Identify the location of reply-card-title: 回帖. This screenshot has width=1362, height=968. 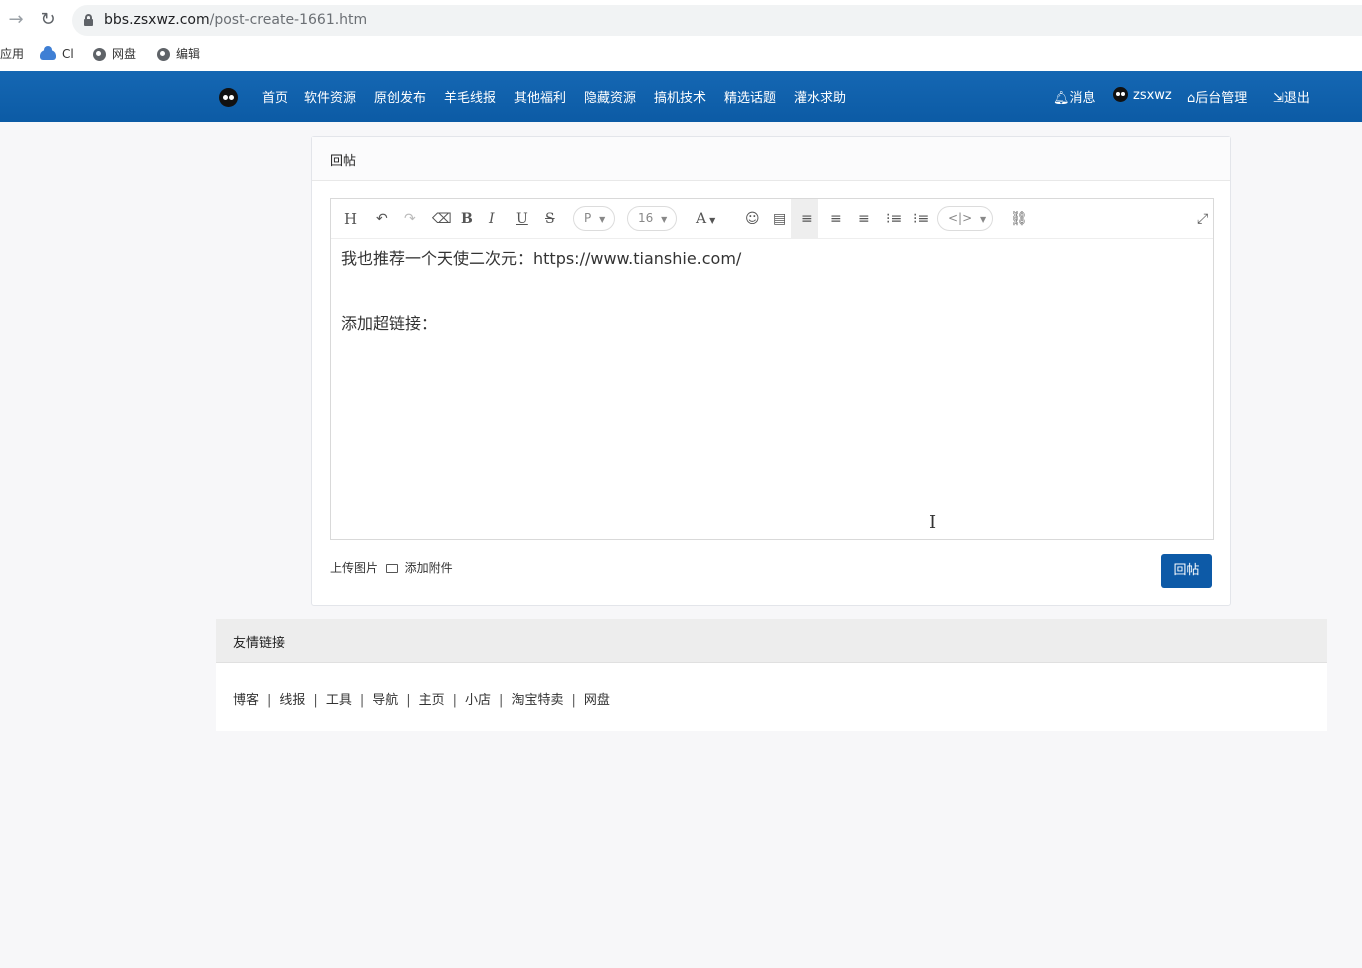
(771, 159).